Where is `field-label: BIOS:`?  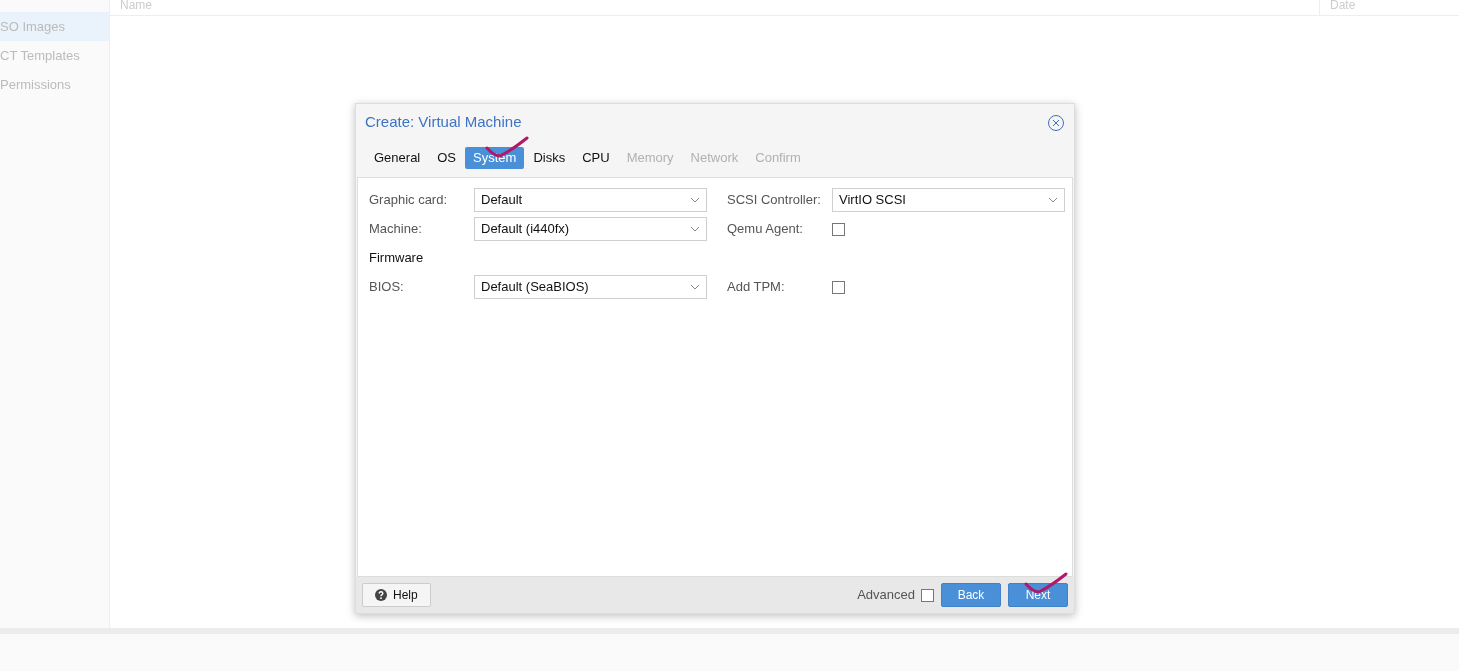 field-label: BIOS: is located at coordinates (387, 287).